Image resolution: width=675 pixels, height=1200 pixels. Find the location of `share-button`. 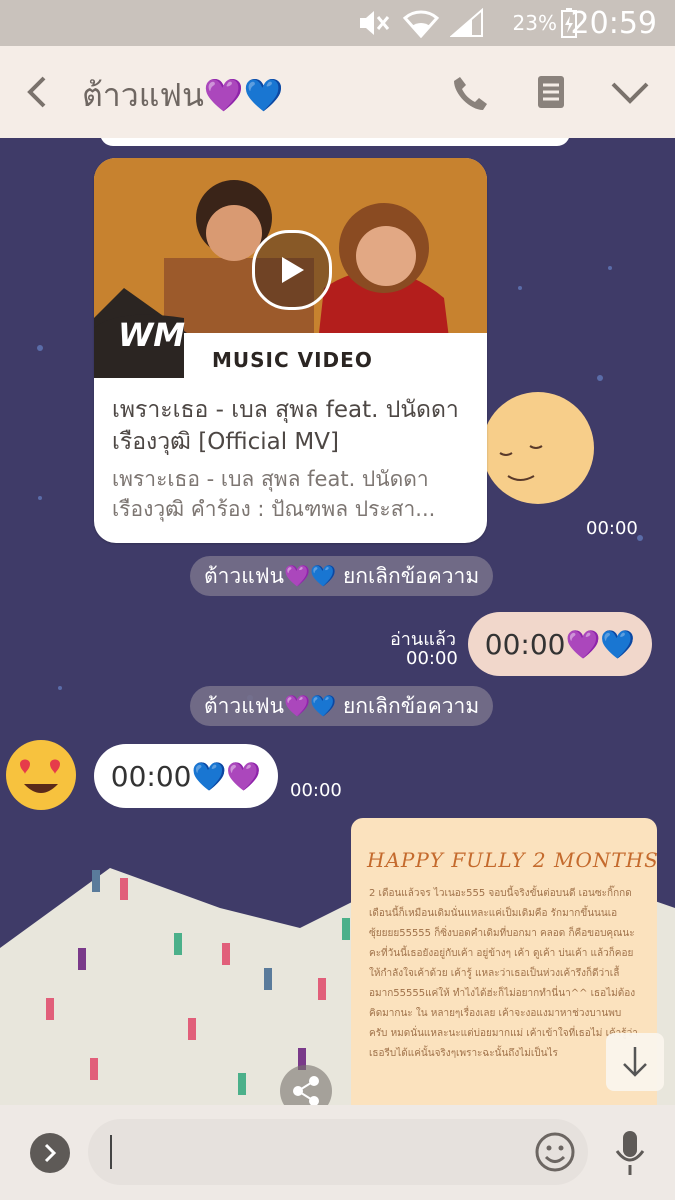

share-button is located at coordinates (306, 1085).